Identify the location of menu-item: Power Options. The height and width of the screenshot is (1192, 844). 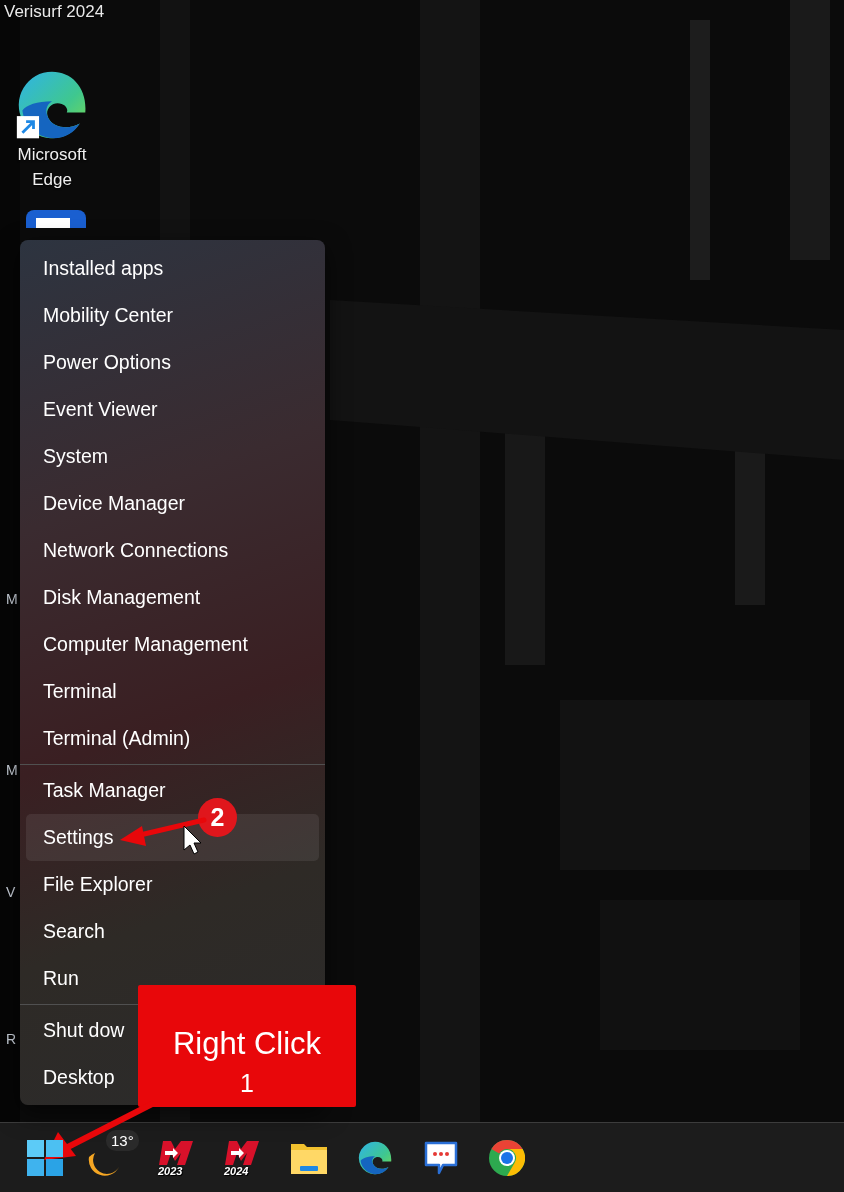
(172, 362).